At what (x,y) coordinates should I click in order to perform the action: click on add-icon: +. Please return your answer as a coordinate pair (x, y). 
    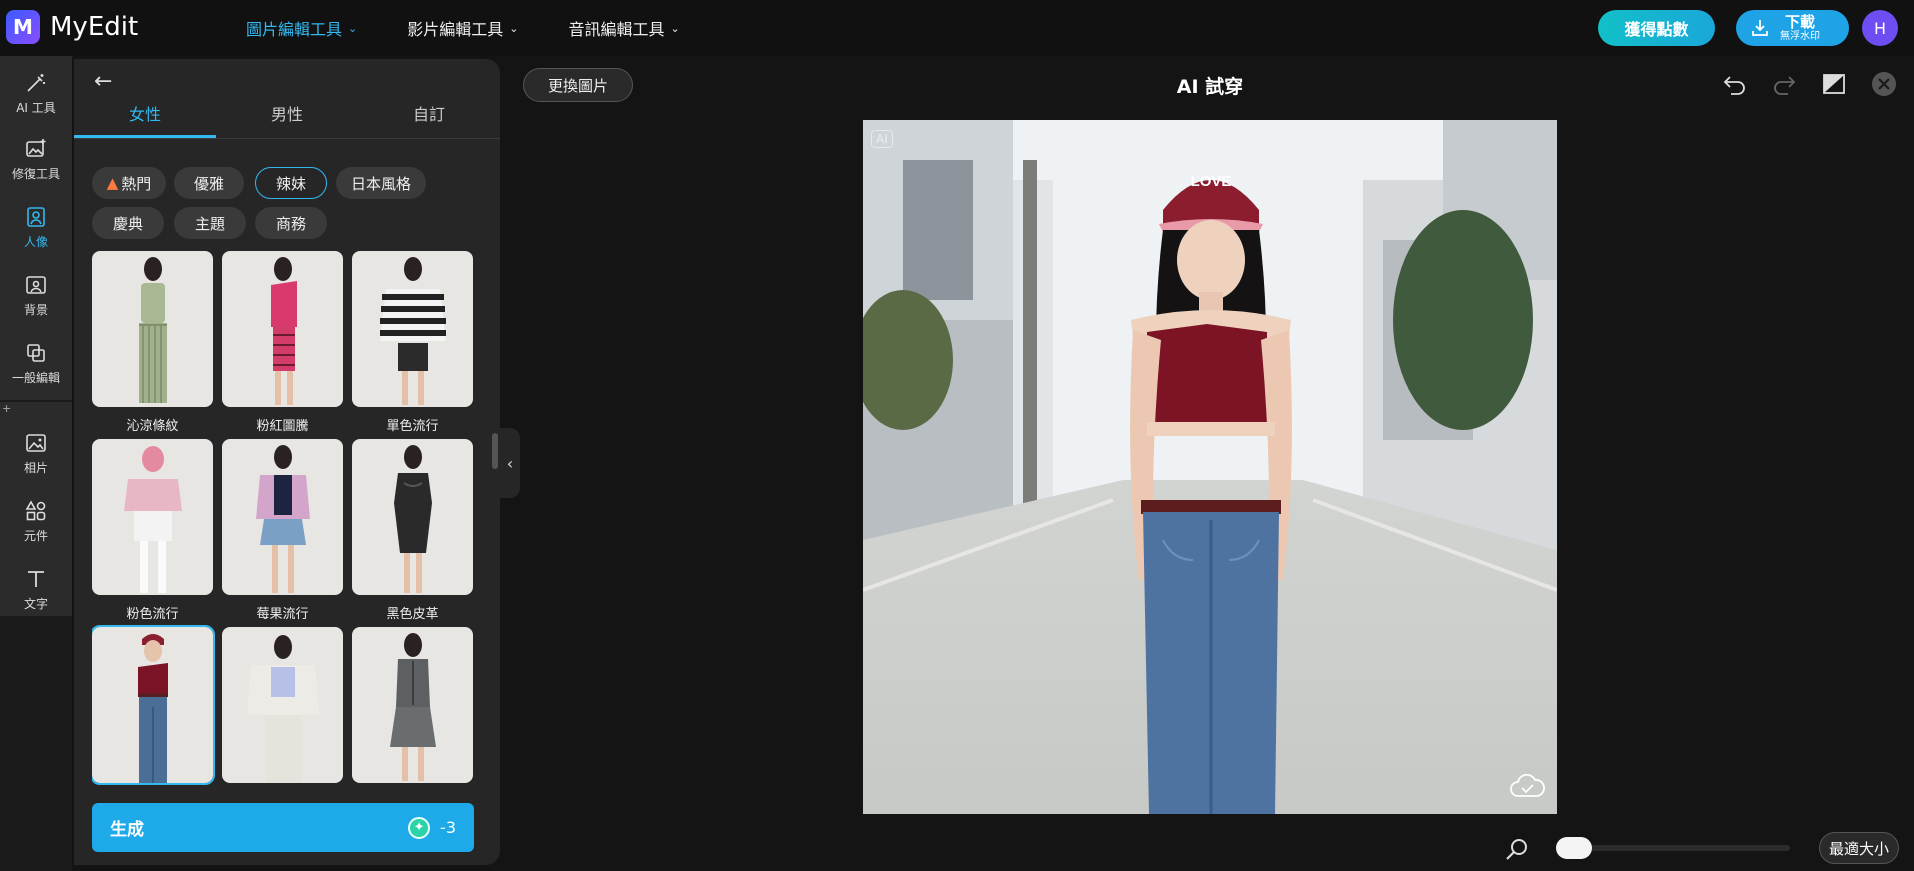
    Looking at the image, I should click on (6, 408).